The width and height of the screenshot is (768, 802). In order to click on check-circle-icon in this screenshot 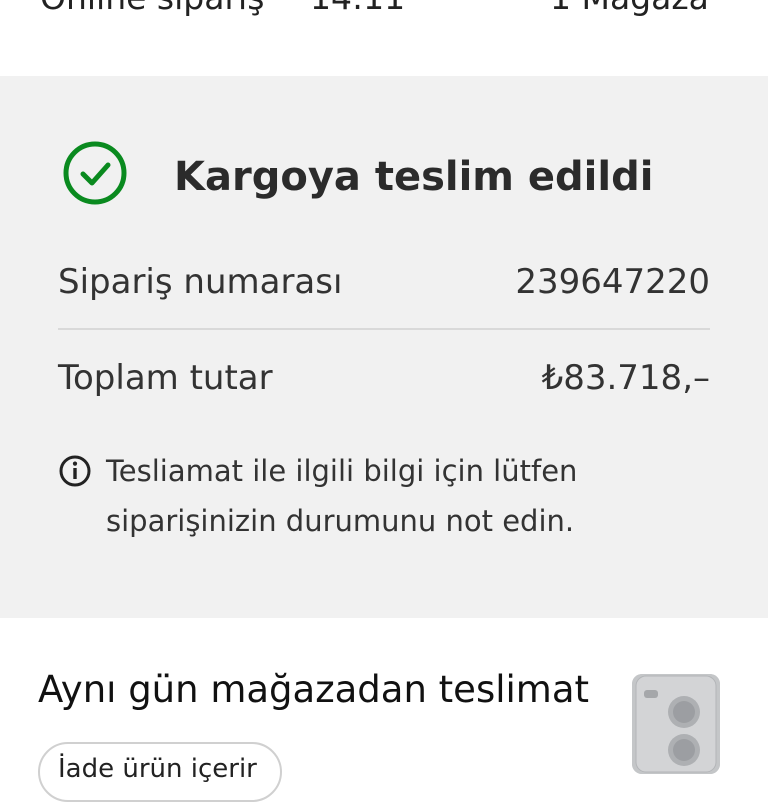, I will do `click(95, 173)`.